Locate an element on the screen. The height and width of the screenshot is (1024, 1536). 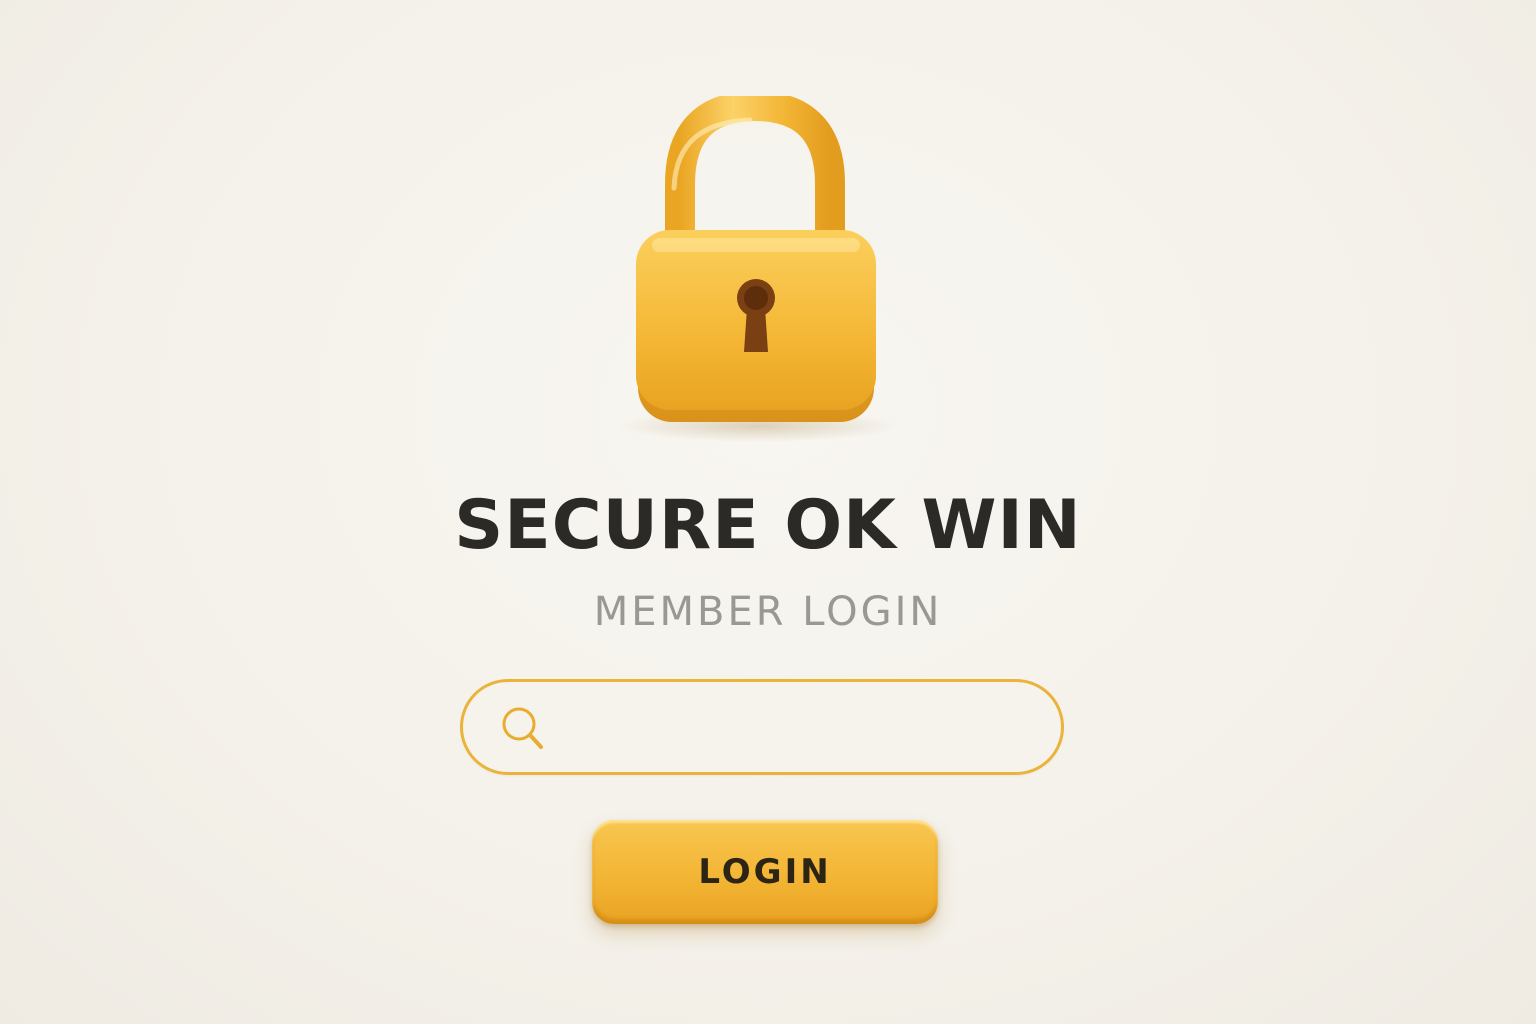
search-field is located at coordinates (762, 727).